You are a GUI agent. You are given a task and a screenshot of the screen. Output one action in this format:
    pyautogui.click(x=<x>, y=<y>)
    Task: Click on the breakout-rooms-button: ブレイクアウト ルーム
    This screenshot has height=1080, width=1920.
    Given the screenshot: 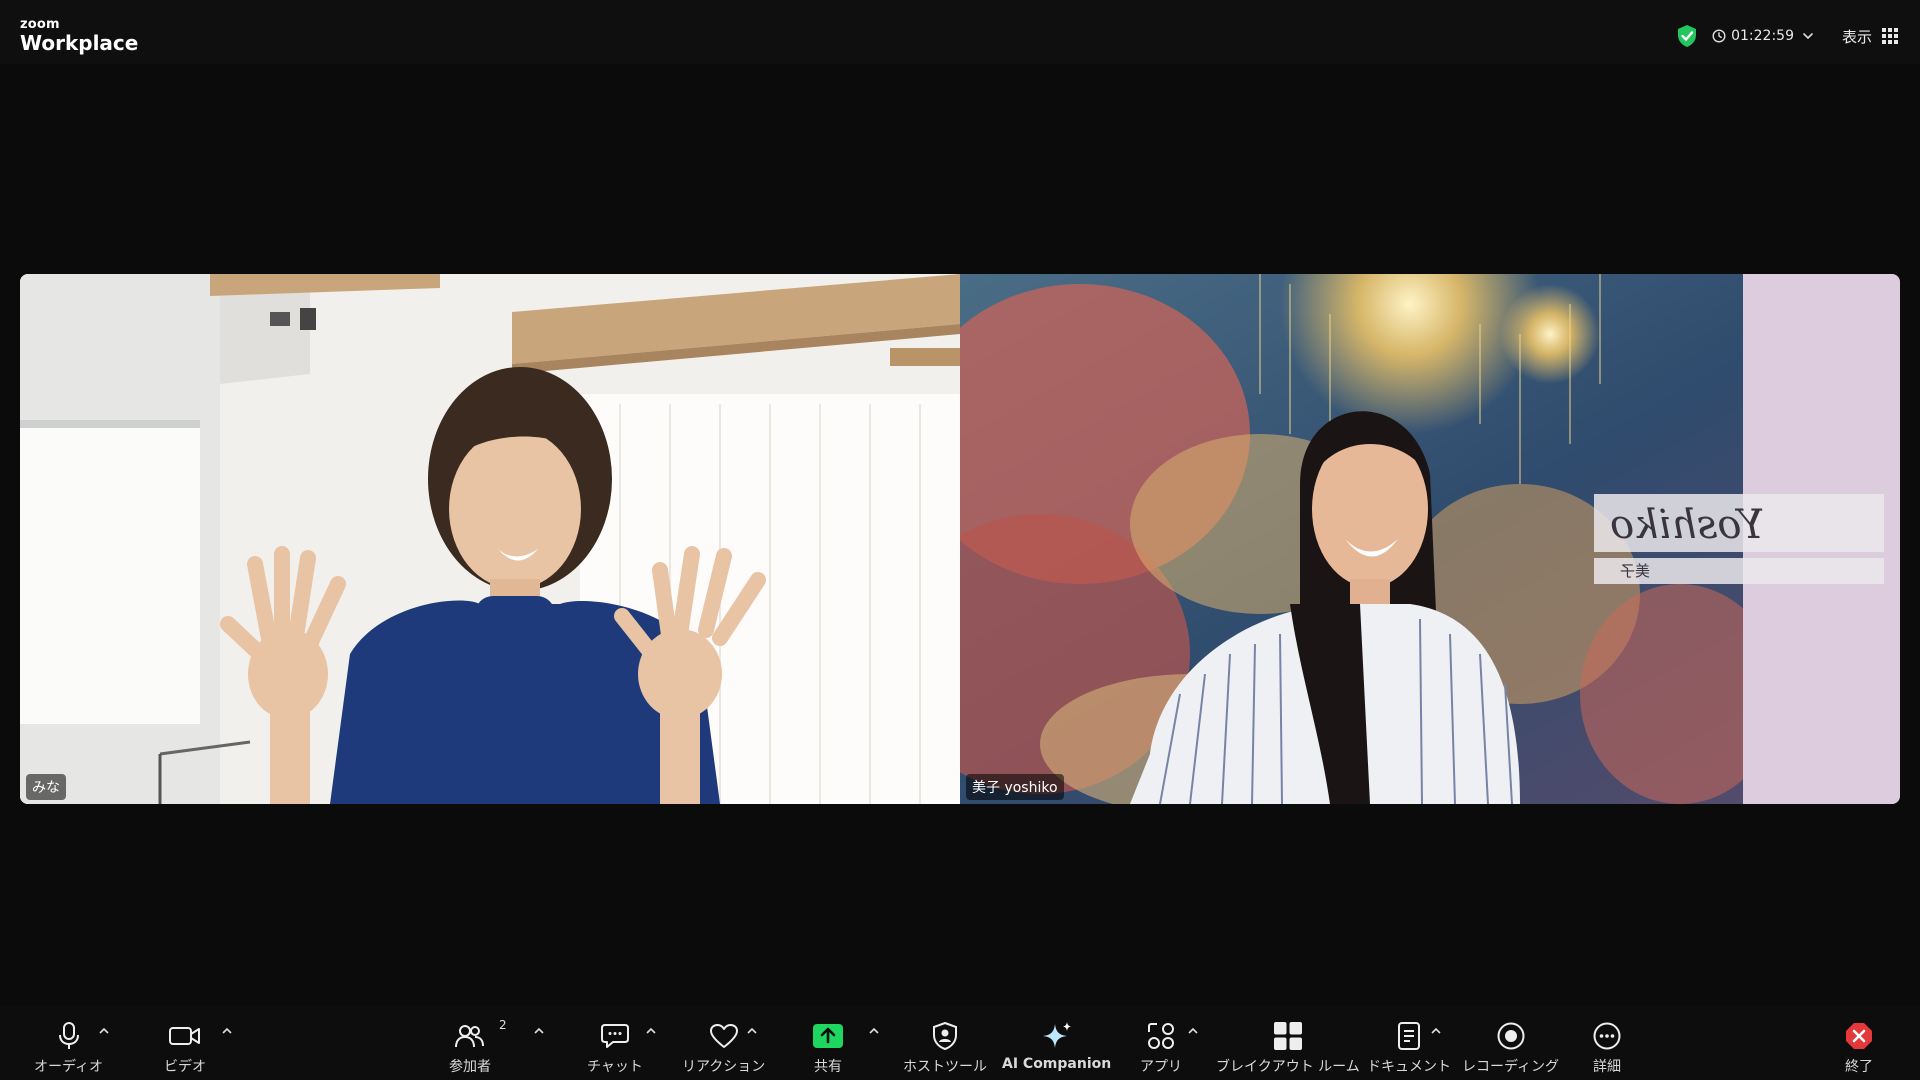 What is the action you would take?
    pyautogui.click(x=1288, y=1048)
    